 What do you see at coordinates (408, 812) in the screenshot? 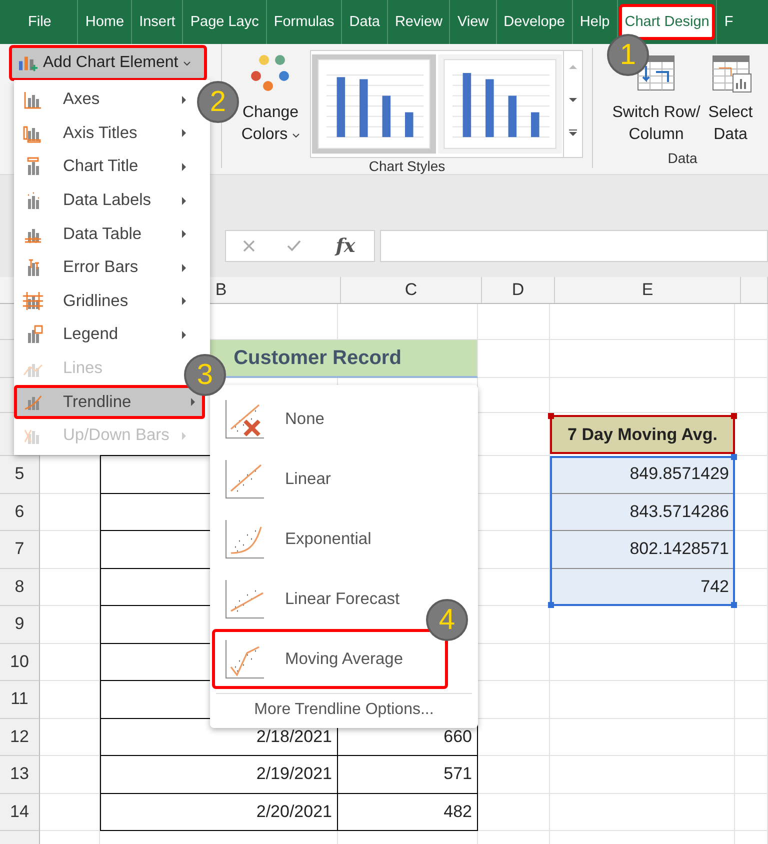
I see `table-cell: 482` at bounding box center [408, 812].